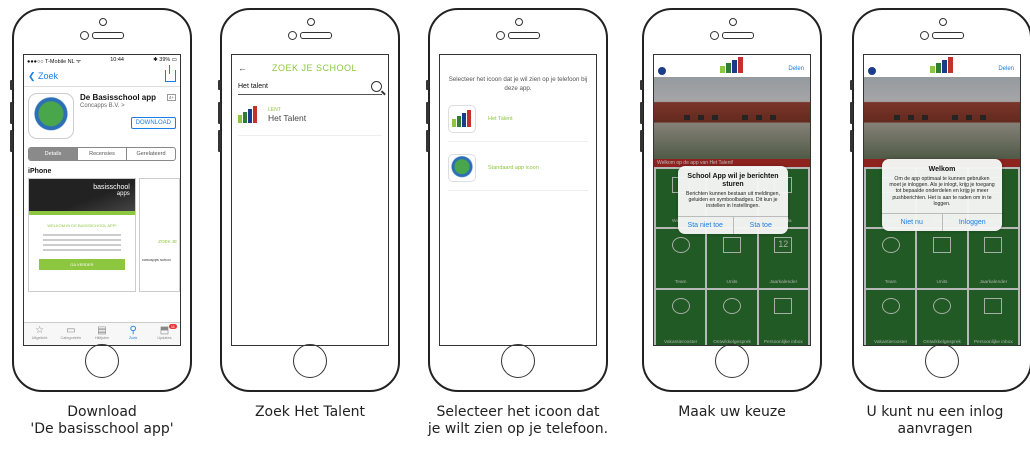 Image resolution: width=1030 pixels, height=457 pixels. What do you see at coordinates (170, 73) in the screenshot?
I see `share-icon` at bounding box center [170, 73].